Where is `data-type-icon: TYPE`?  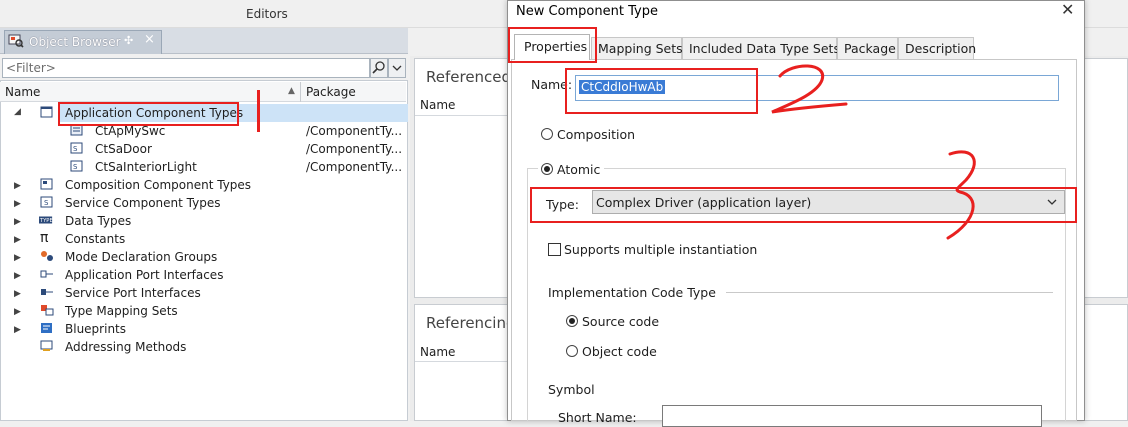
data-type-icon: TYPE is located at coordinates (46, 220).